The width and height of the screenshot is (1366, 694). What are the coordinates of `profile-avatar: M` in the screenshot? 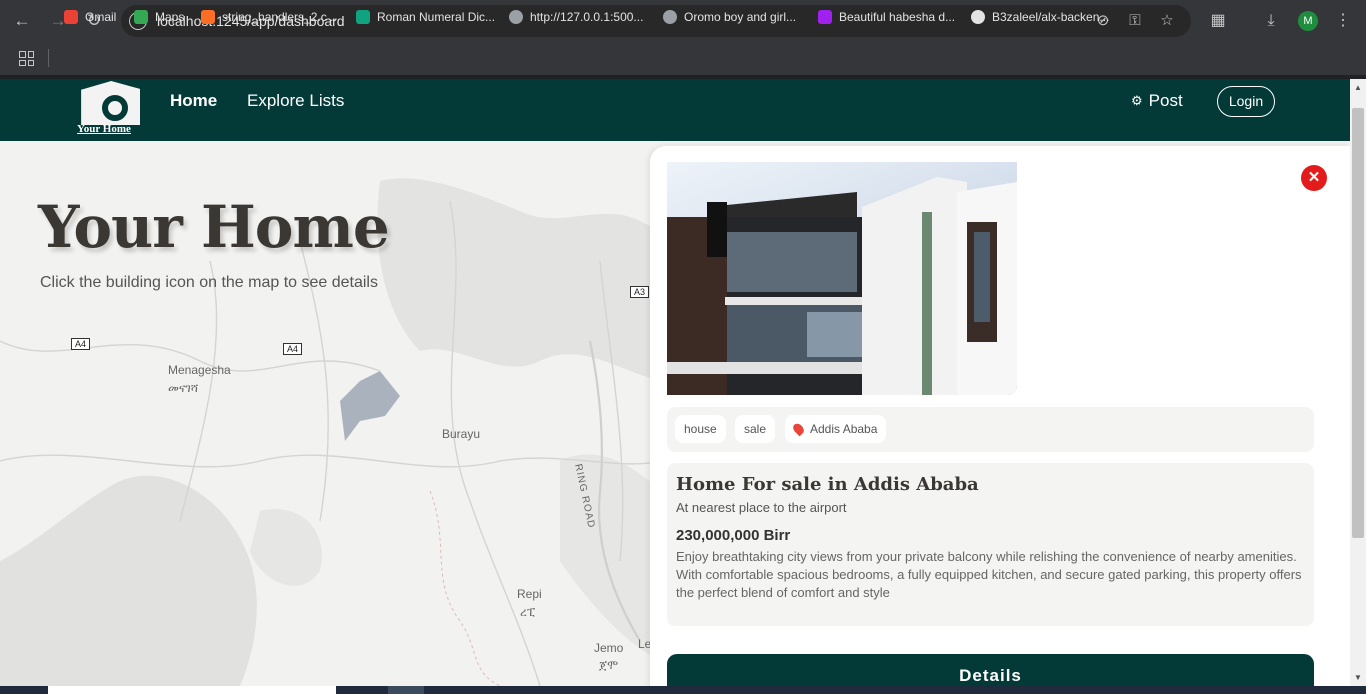 It's located at (1308, 21).